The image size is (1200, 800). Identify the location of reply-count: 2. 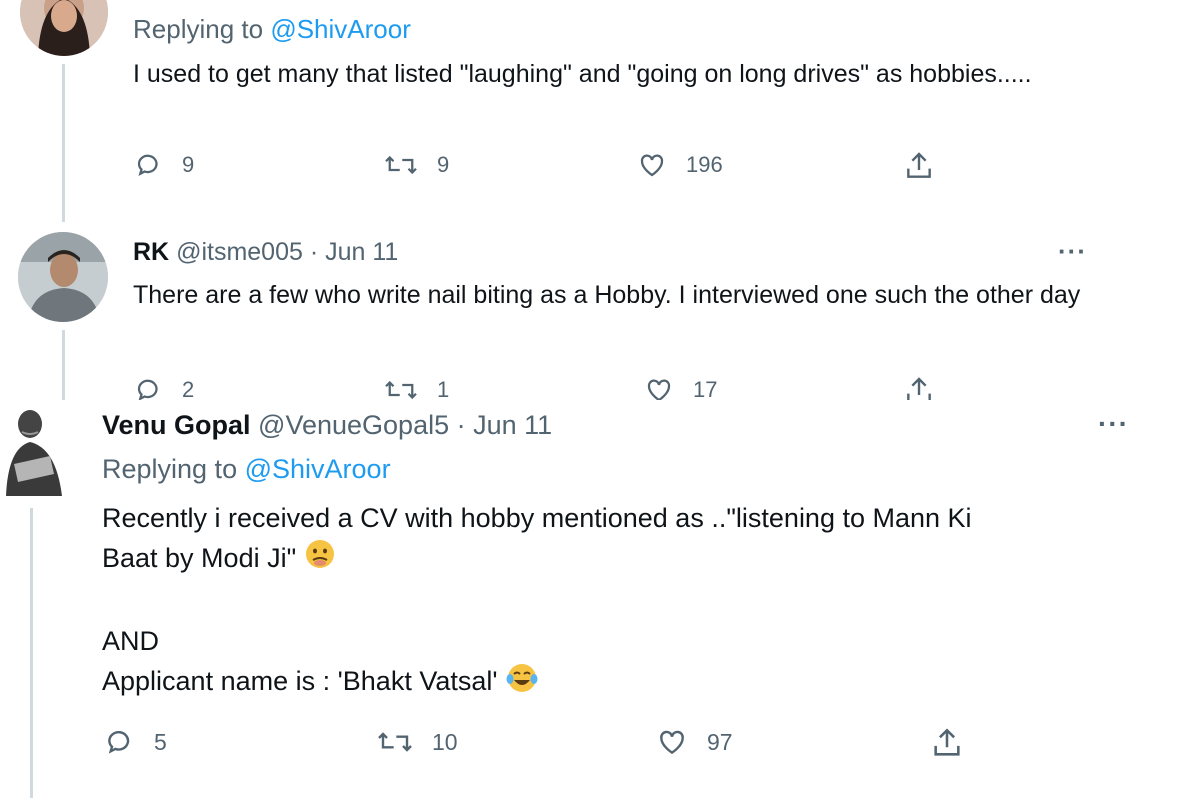
(188, 388).